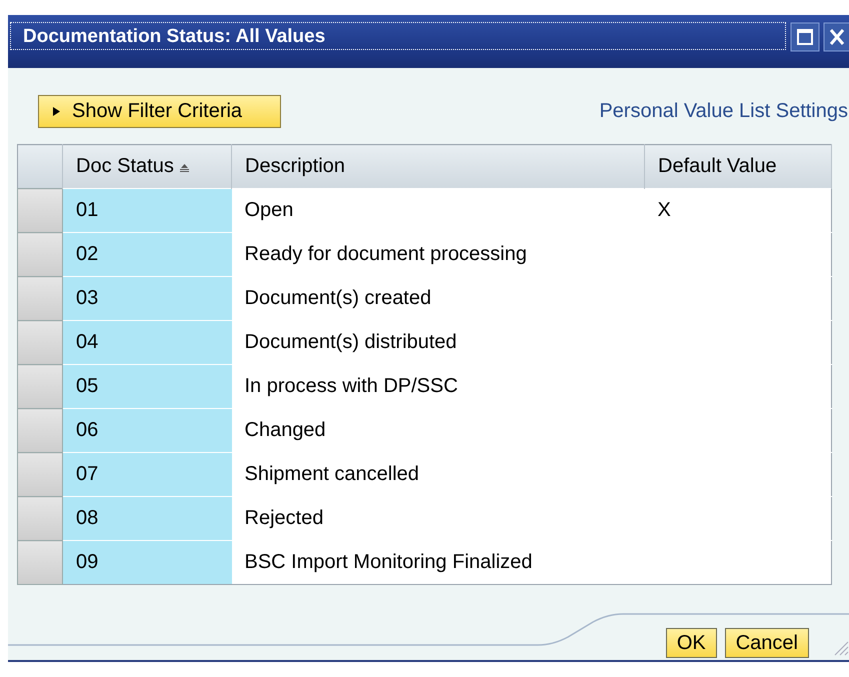 The image size is (849, 677). Describe the element at coordinates (738, 210) in the screenshot. I see `table-cell: X` at that location.